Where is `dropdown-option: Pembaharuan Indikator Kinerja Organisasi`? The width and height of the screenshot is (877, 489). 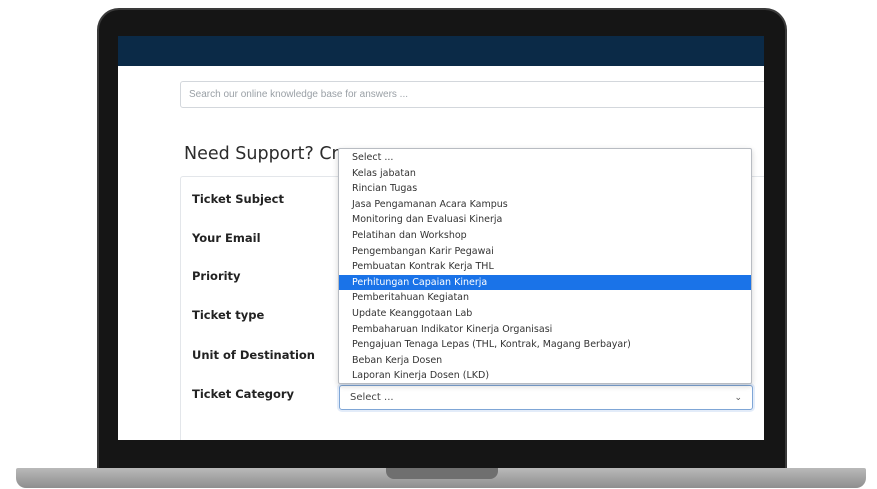
dropdown-option: Pembaharuan Indikator Kinerja Organisasi is located at coordinates (545, 330).